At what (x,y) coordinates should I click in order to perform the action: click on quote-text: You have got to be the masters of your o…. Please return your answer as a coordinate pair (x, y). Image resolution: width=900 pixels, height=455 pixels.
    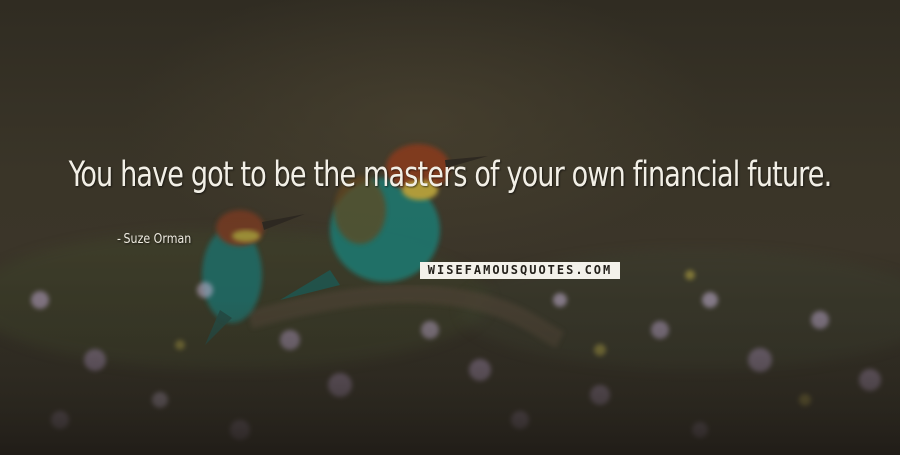
    Looking at the image, I should click on (450, 175).